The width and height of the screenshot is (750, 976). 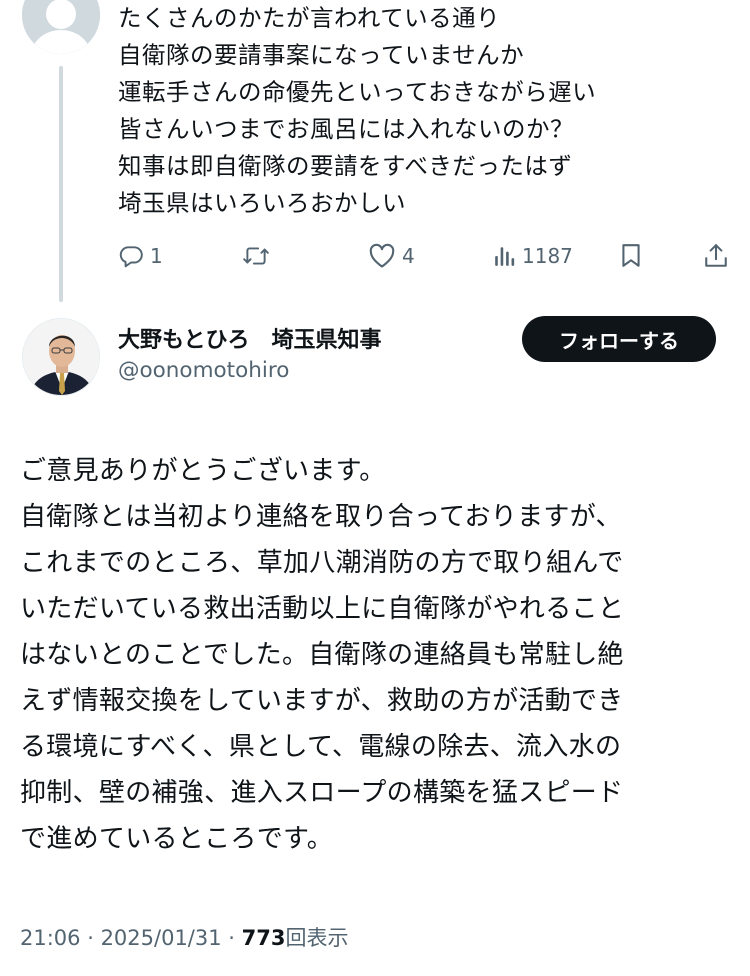 I want to click on parent-avatar, so click(x=61, y=27).